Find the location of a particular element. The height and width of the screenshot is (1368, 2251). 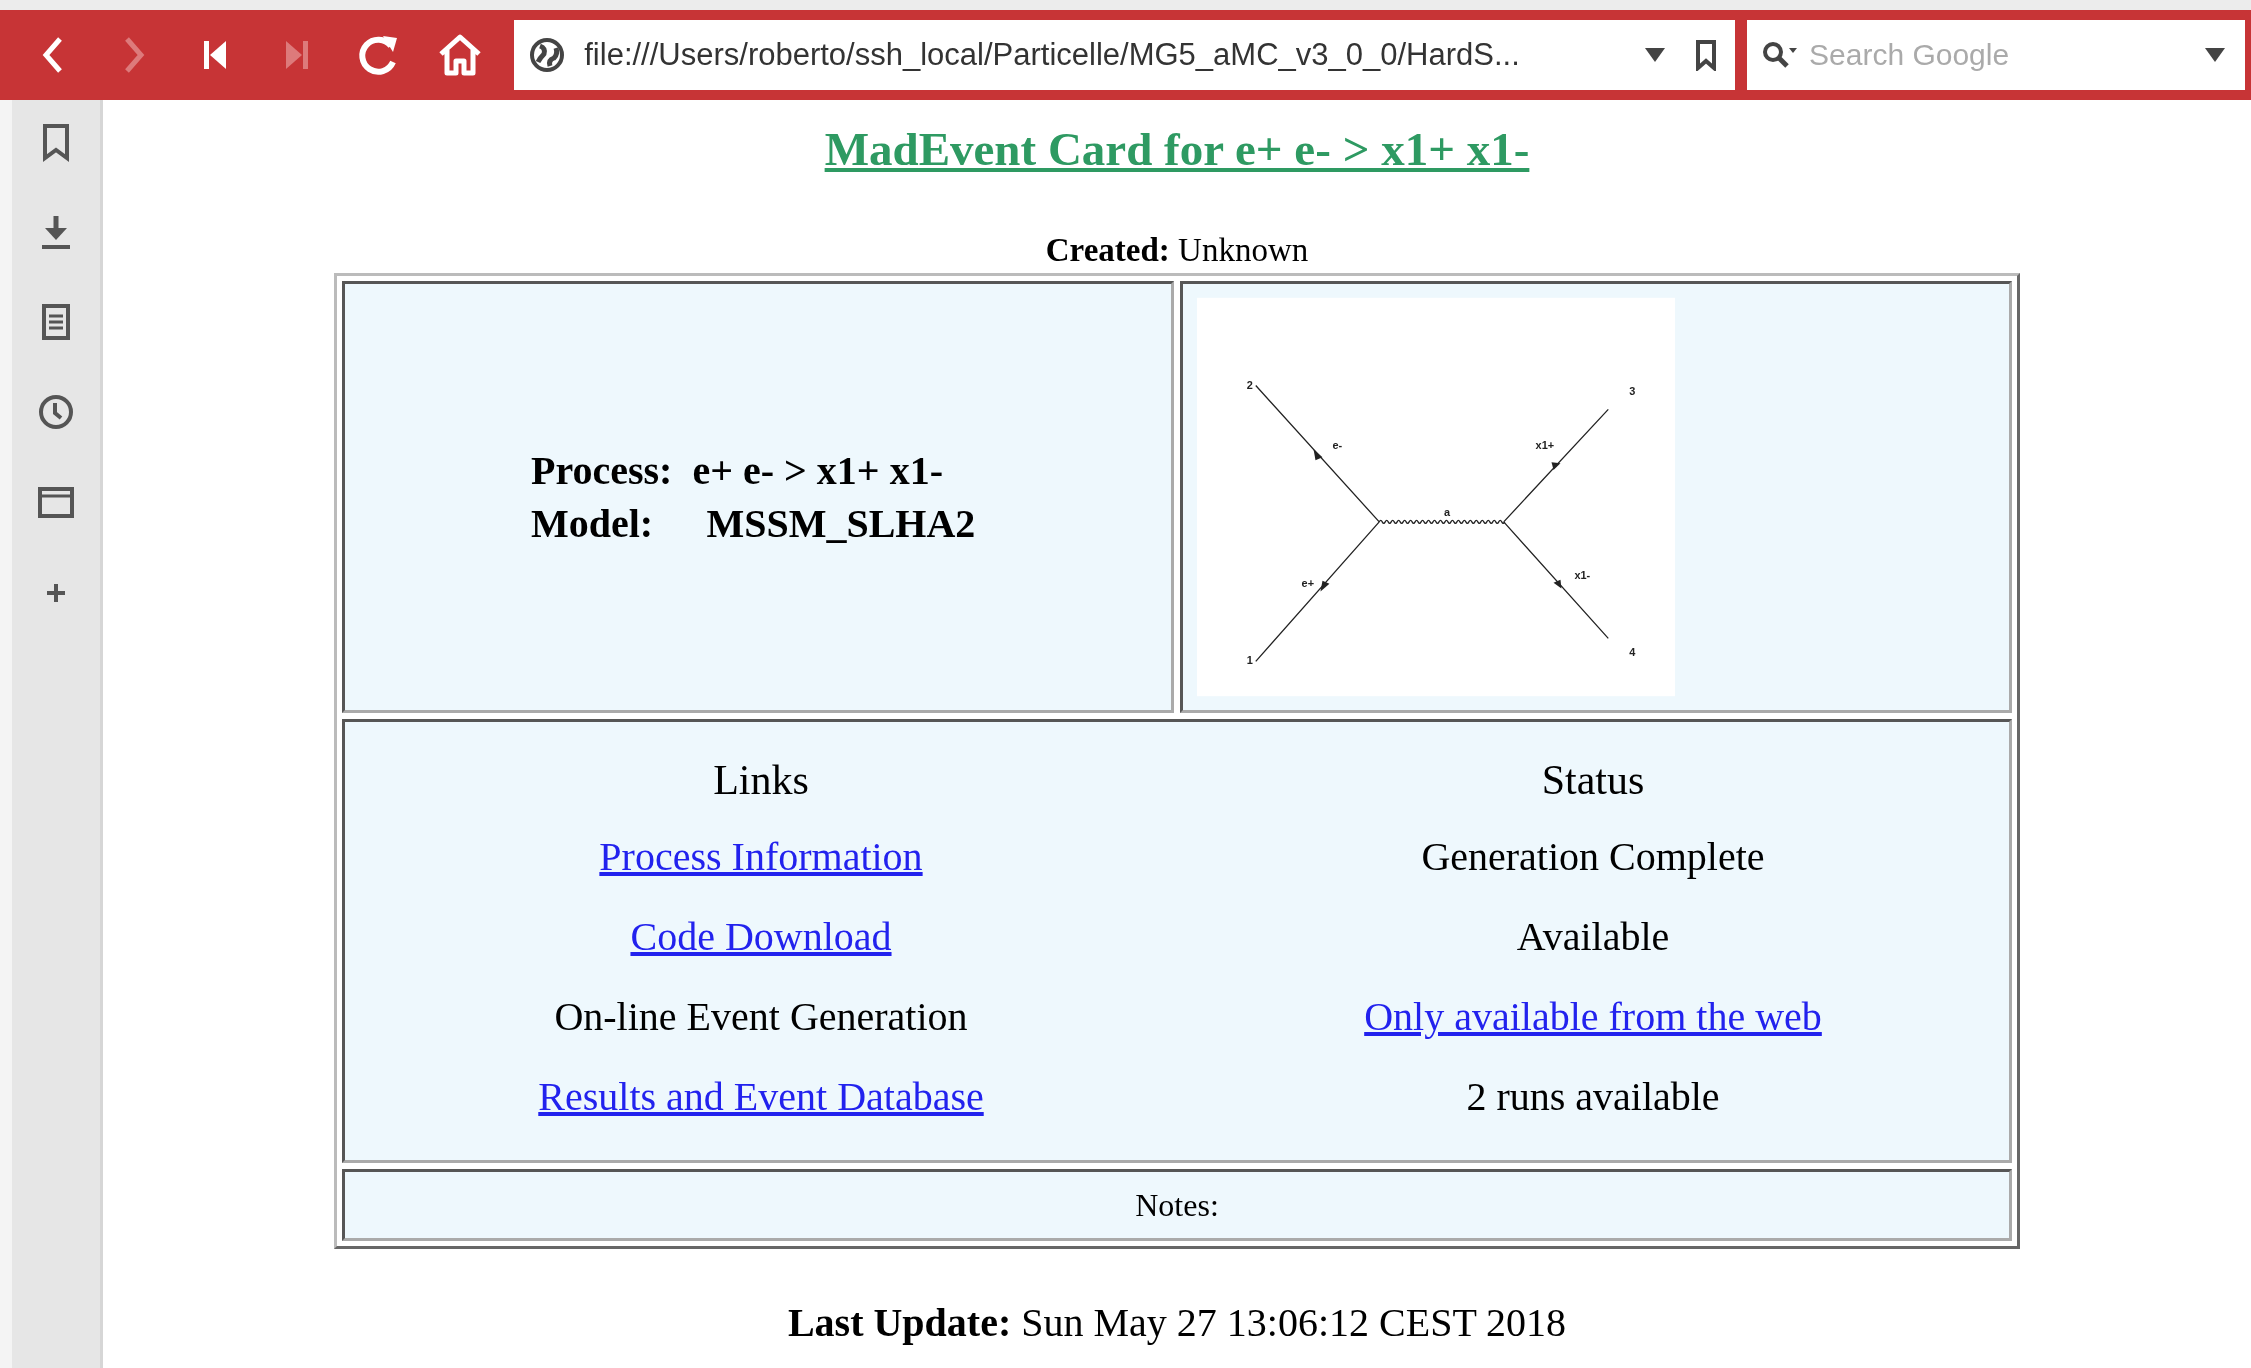

process-value: e+ e- > x1+ x1- is located at coordinates (818, 470).